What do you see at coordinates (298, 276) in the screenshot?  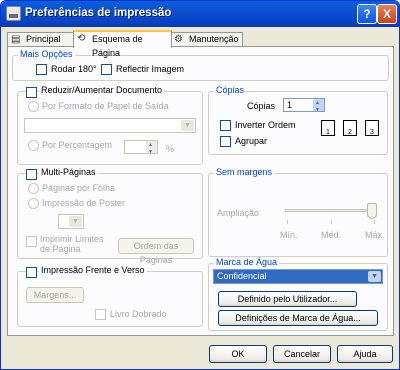 I see `watermark-select: Confidencial ▼` at bounding box center [298, 276].